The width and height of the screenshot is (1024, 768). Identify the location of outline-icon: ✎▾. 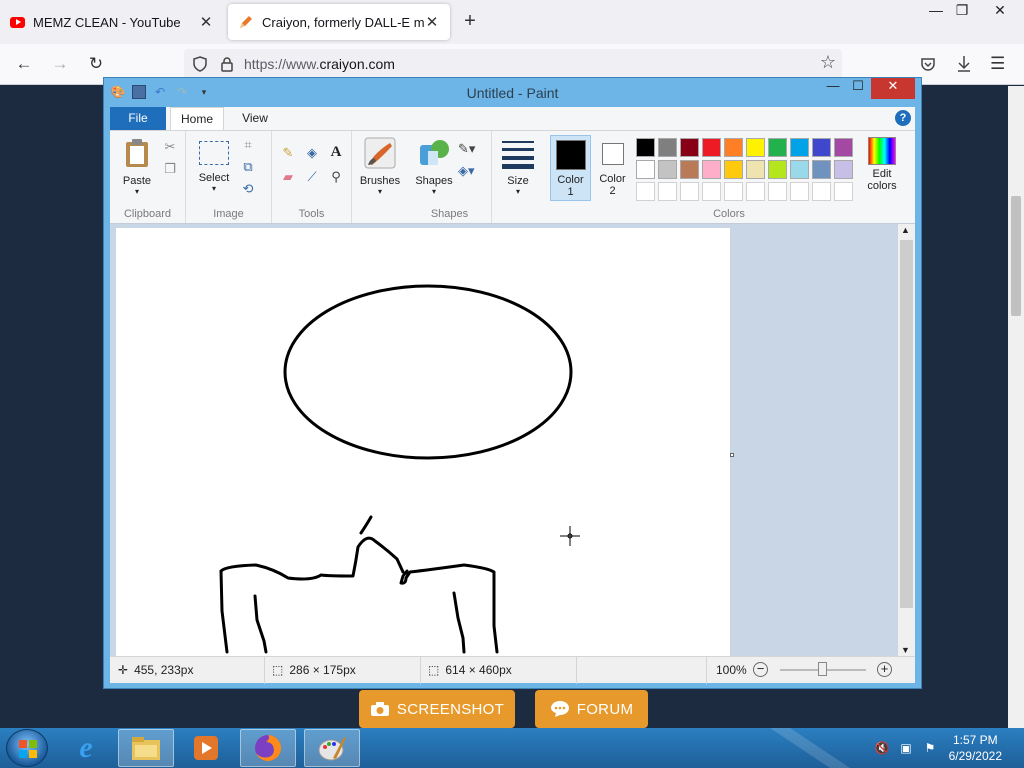
(466, 149).